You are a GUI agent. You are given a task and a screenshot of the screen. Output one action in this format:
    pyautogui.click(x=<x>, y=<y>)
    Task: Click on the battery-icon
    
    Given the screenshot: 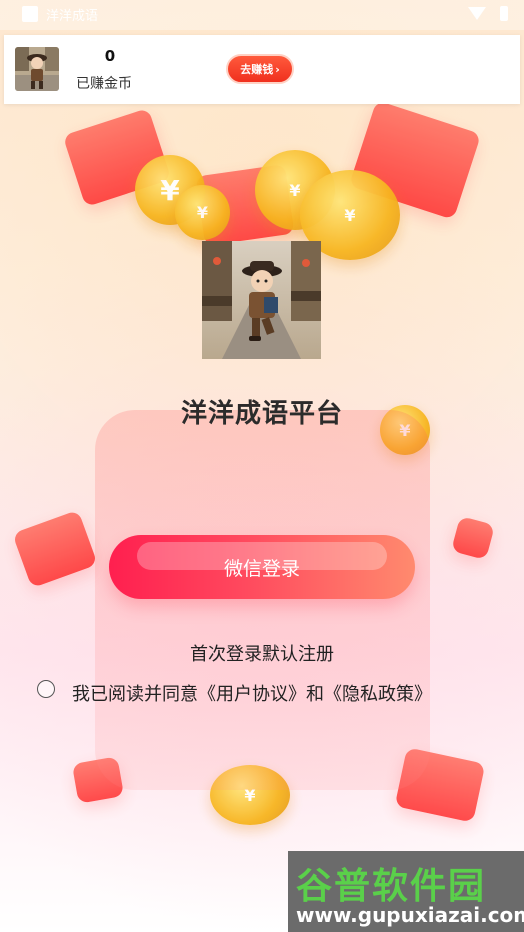 What is the action you would take?
    pyautogui.click(x=504, y=13)
    